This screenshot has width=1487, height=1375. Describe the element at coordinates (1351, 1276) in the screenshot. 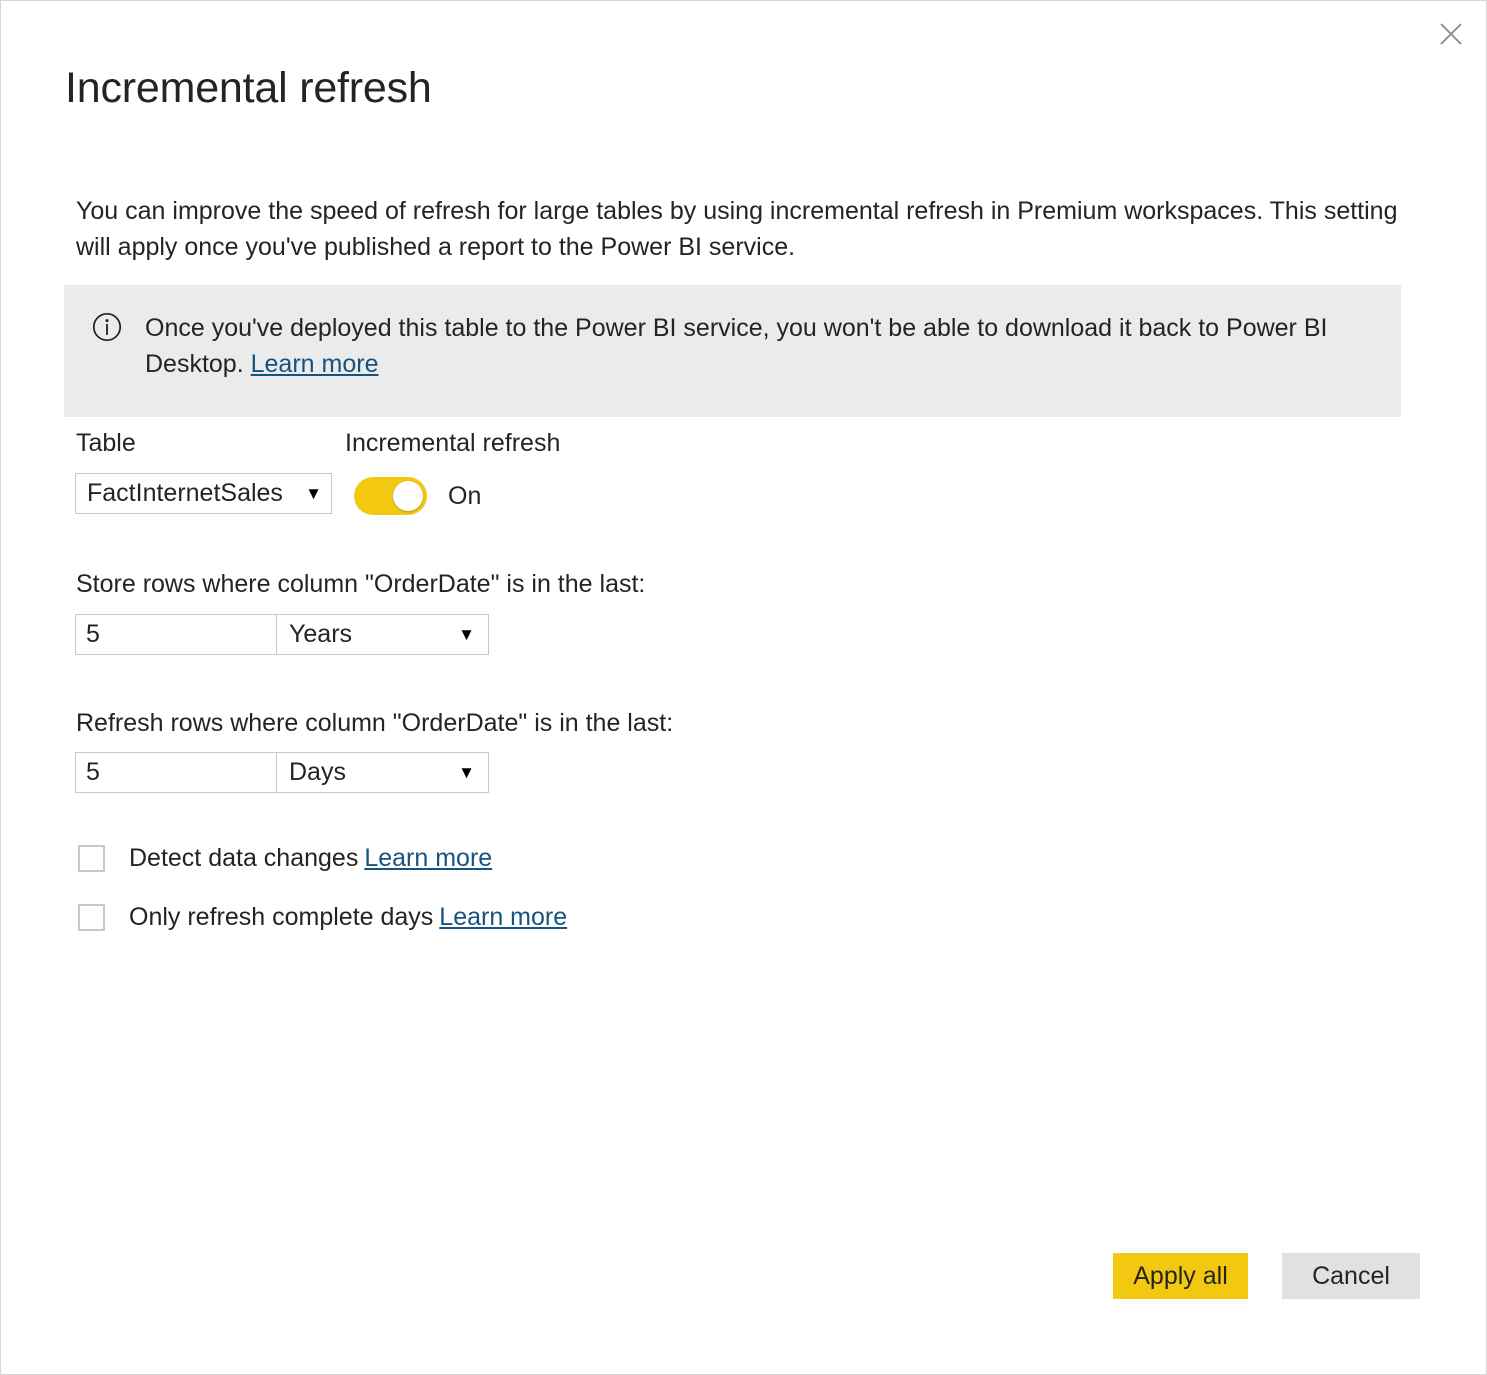

I see `cancel-button: Cancel` at that location.